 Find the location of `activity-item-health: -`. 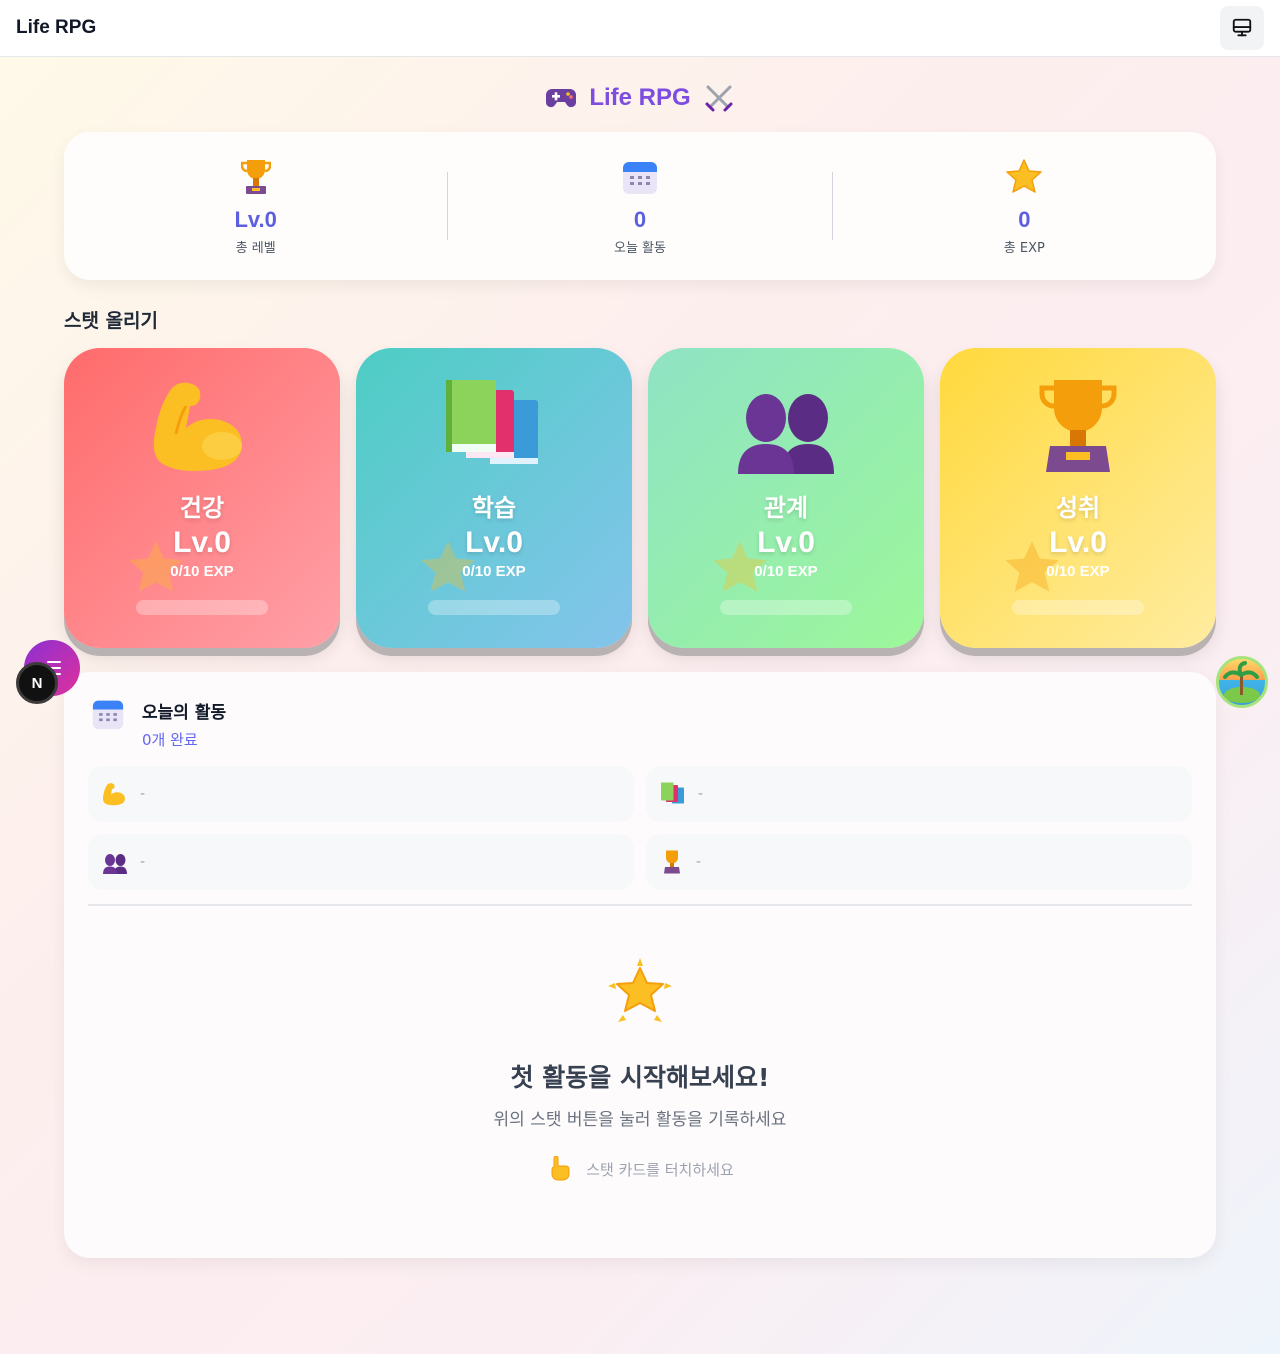

activity-item-health: - is located at coordinates (361, 794).